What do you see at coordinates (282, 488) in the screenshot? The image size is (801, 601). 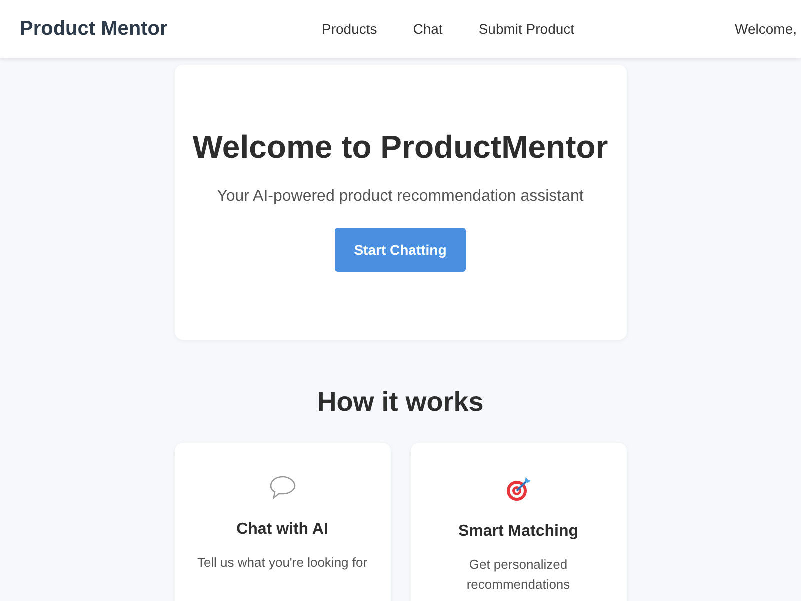 I see `speech-bubble-icon` at bounding box center [282, 488].